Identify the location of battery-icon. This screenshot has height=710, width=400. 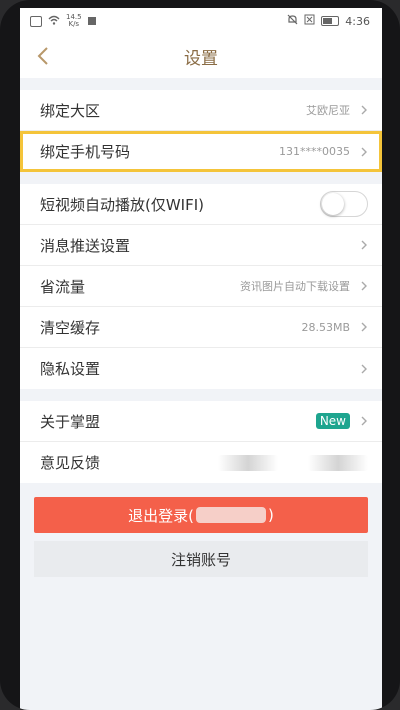
(330, 21).